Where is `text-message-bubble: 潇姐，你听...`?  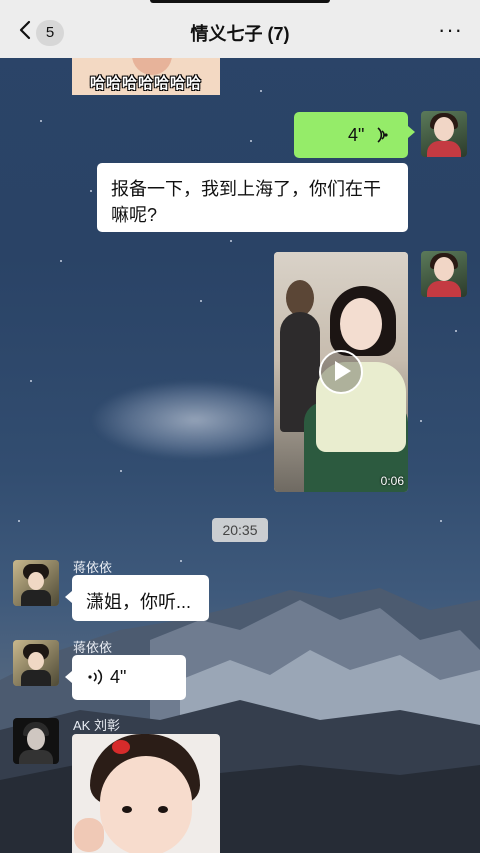
text-message-bubble: 潇姐，你听... is located at coordinates (140, 598).